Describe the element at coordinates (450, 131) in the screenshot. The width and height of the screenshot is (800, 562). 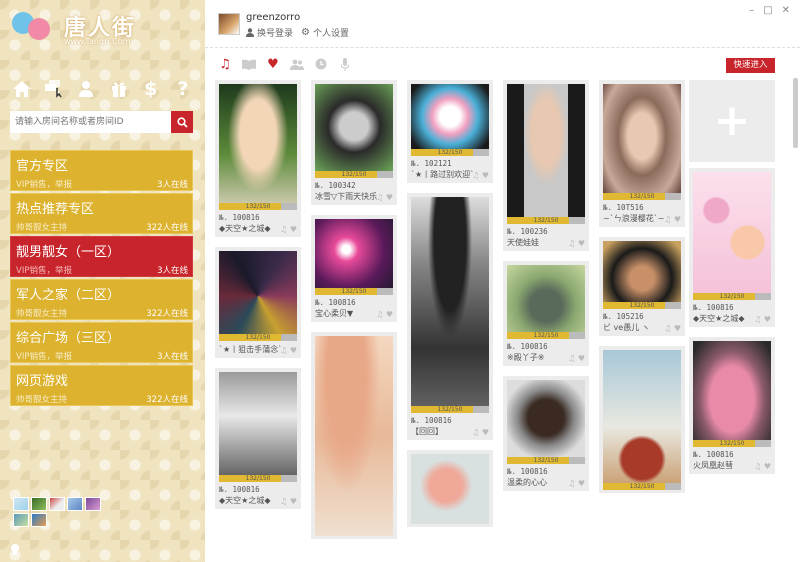
I see `room-card: 132/150 №. 102121 `★丨路过别欢迎` ♫ ♥` at that location.